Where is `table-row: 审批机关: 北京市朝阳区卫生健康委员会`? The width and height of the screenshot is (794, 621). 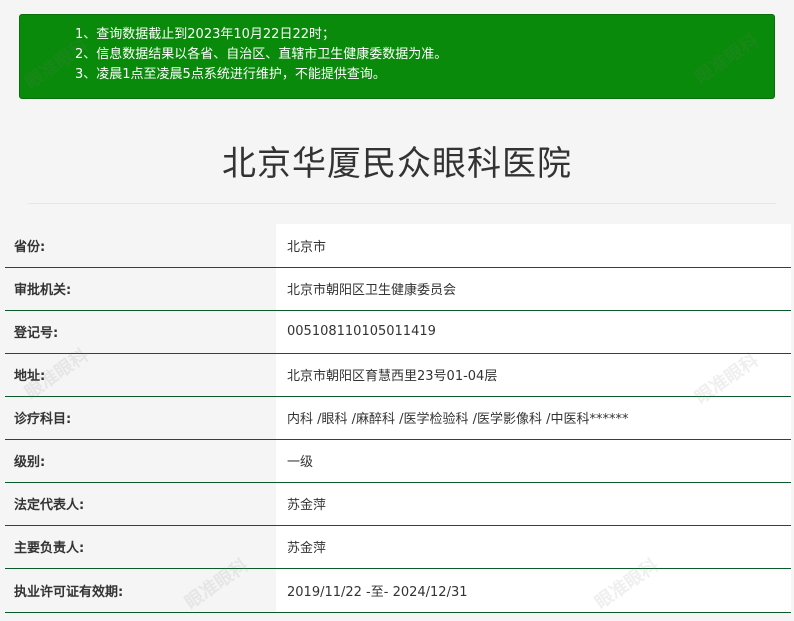 table-row: 审批机关: 北京市朝阳区卫生健康委员会 is located at coordinates (398, 289).